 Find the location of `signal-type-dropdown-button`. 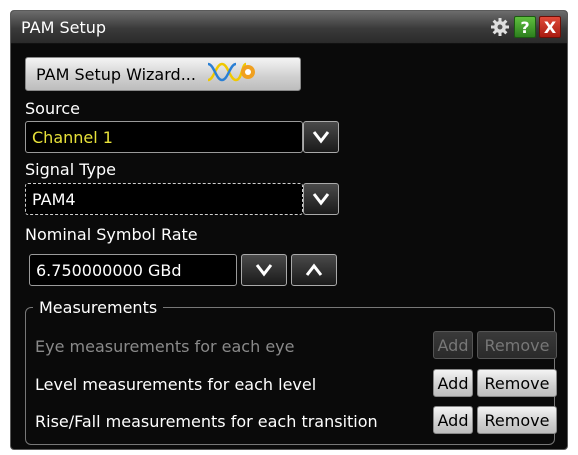

signal-type-dropdown-button is located at coordinates (321, 199).